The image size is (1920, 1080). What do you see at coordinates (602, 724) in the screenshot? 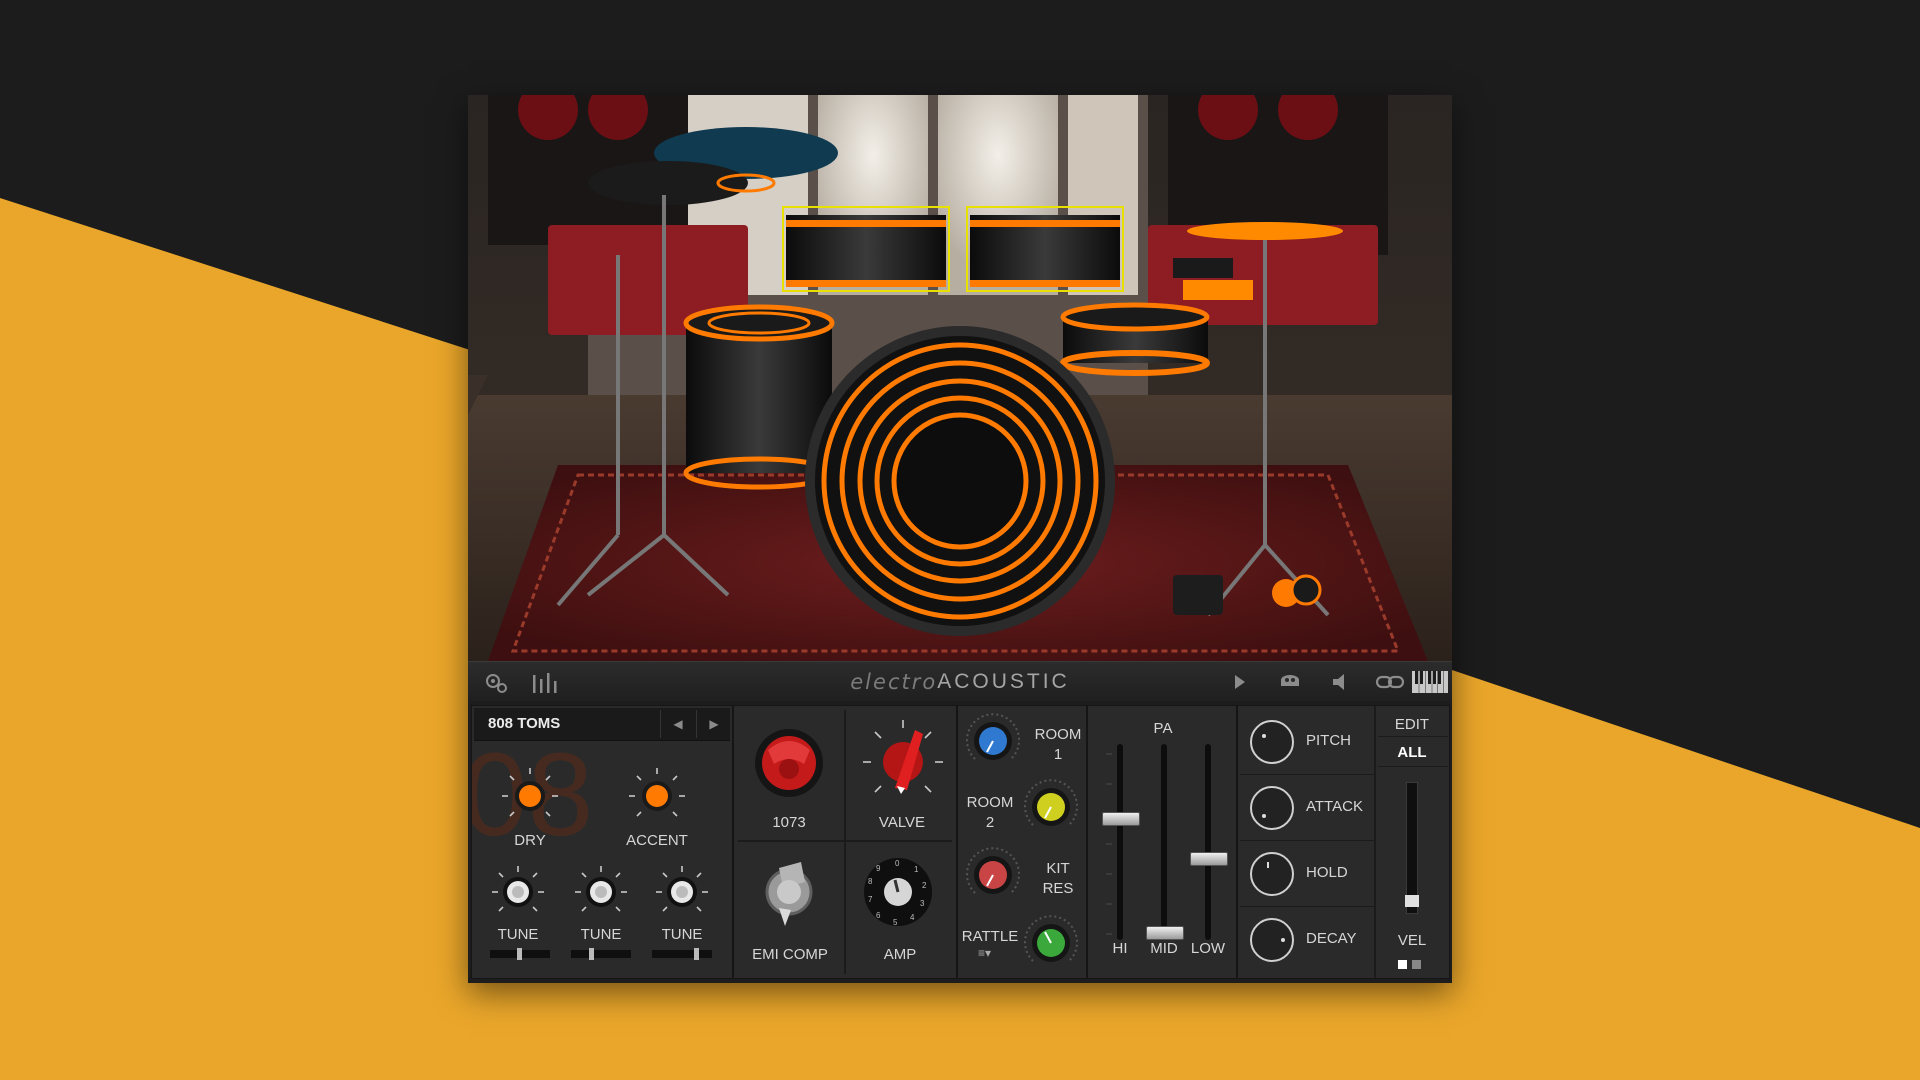
I see `preset-selector: 808 TOMS ◀ ▶` at bounding box center [602, 724].